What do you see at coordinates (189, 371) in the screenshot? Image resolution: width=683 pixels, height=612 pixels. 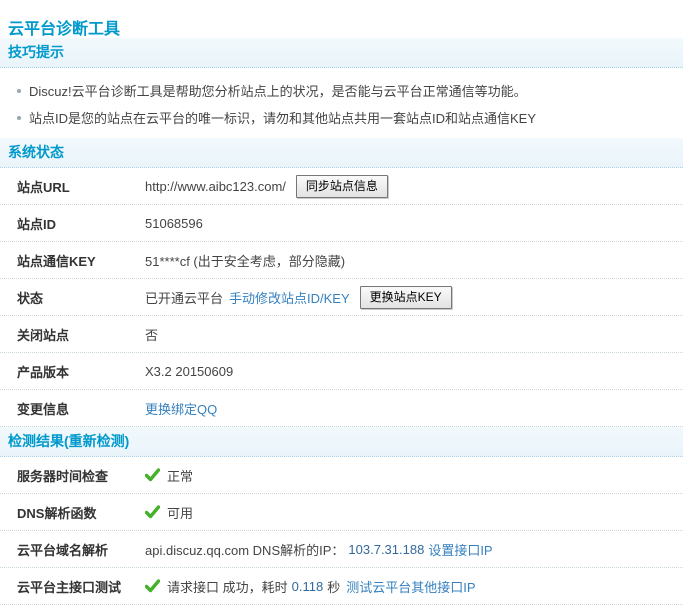 I see `product-version-value: X3.2 20150609` at bounding box center [189, 371].